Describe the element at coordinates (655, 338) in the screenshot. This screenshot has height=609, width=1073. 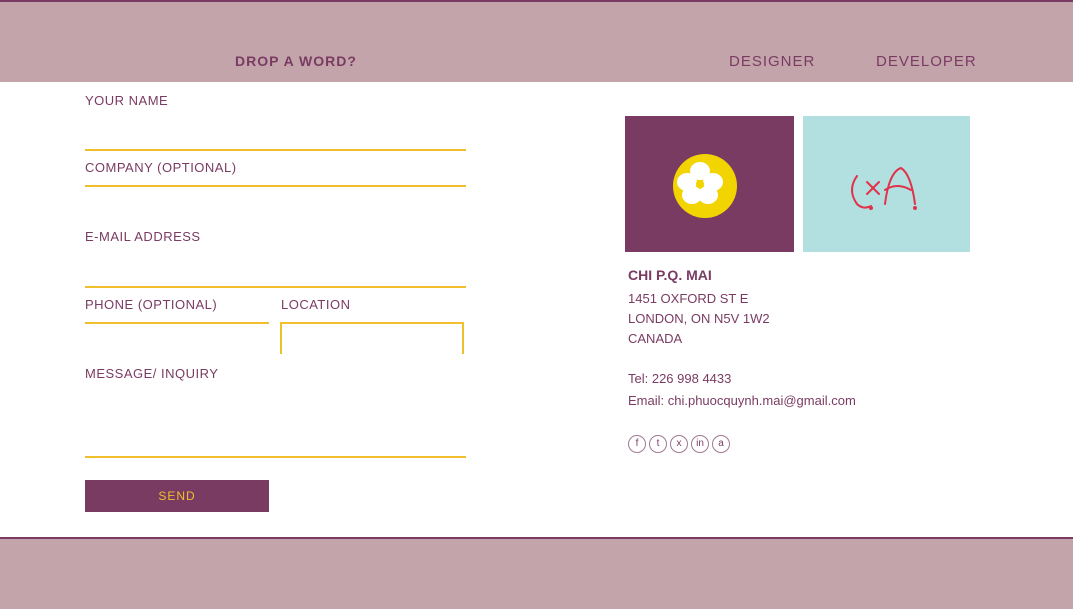
I see `address-line-3: CANADA` at that location.